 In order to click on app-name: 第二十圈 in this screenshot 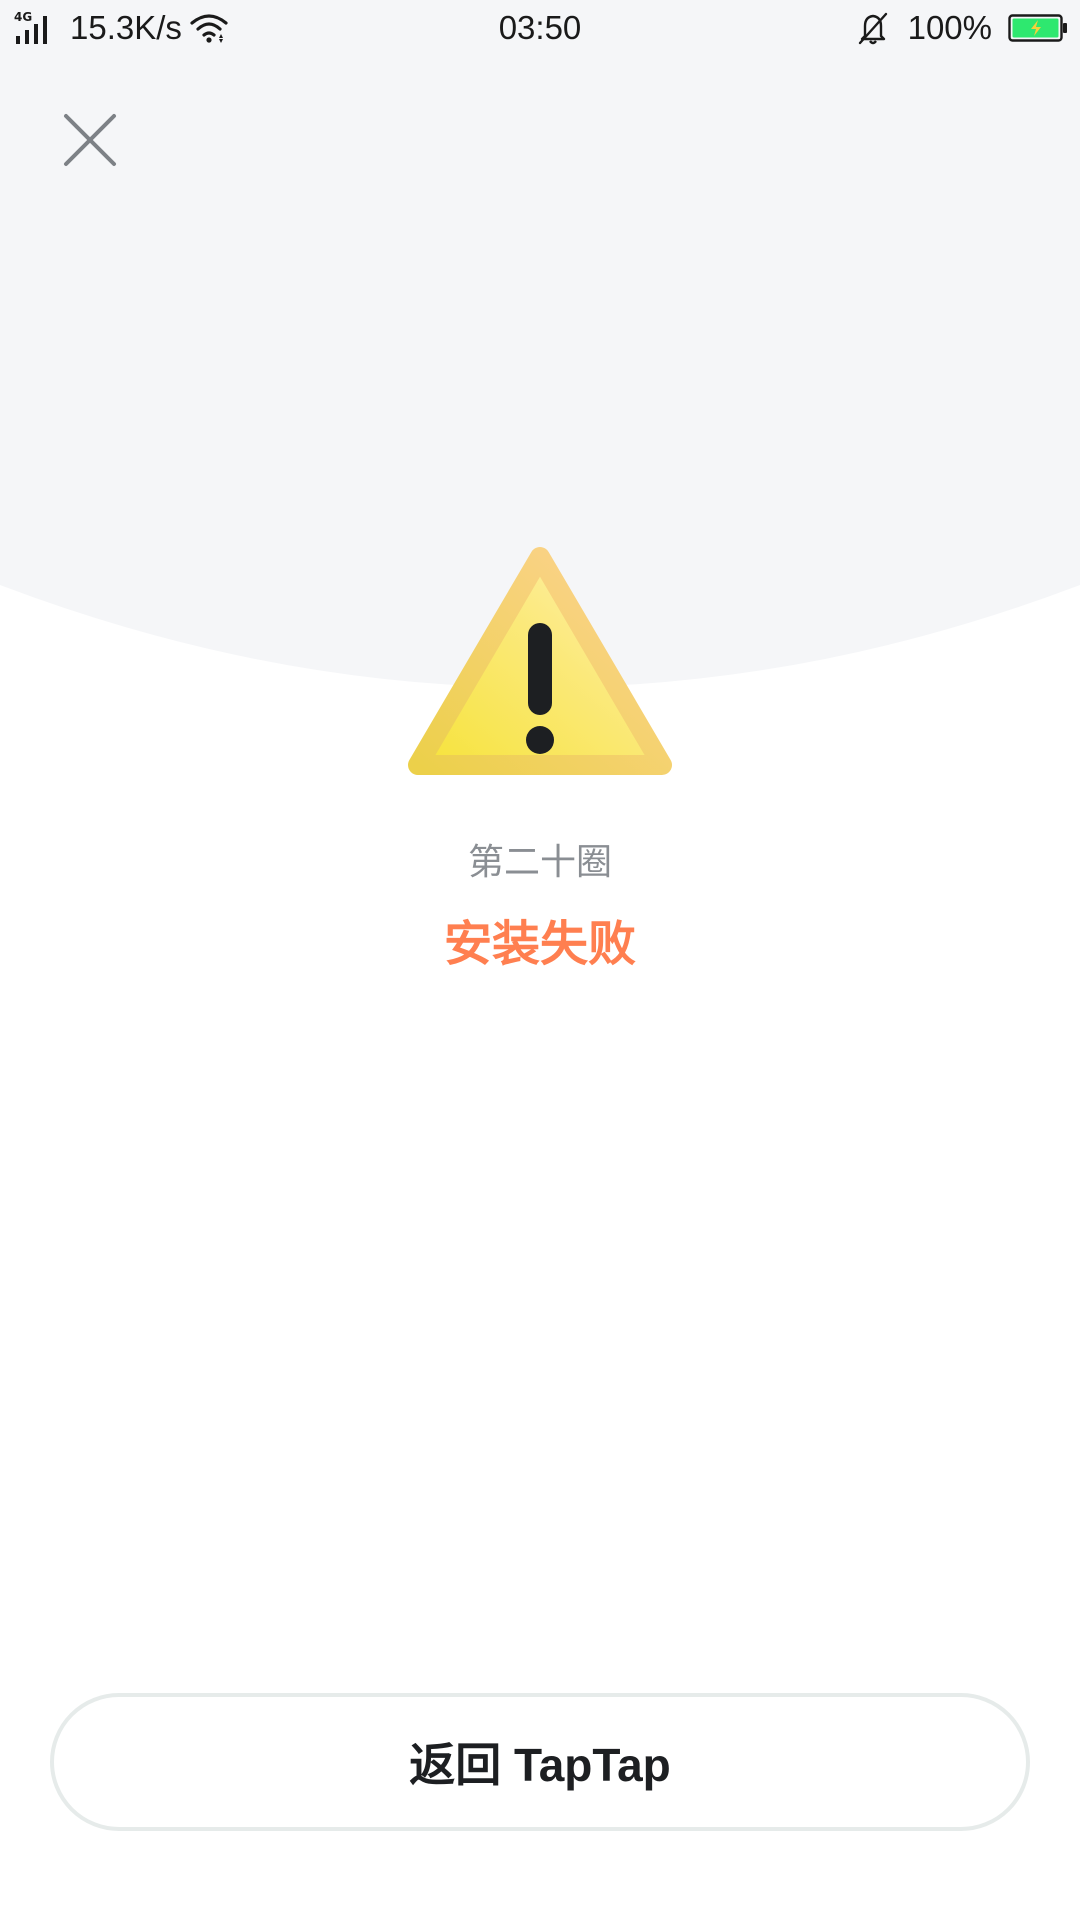, I will do `click(539, 862)`.